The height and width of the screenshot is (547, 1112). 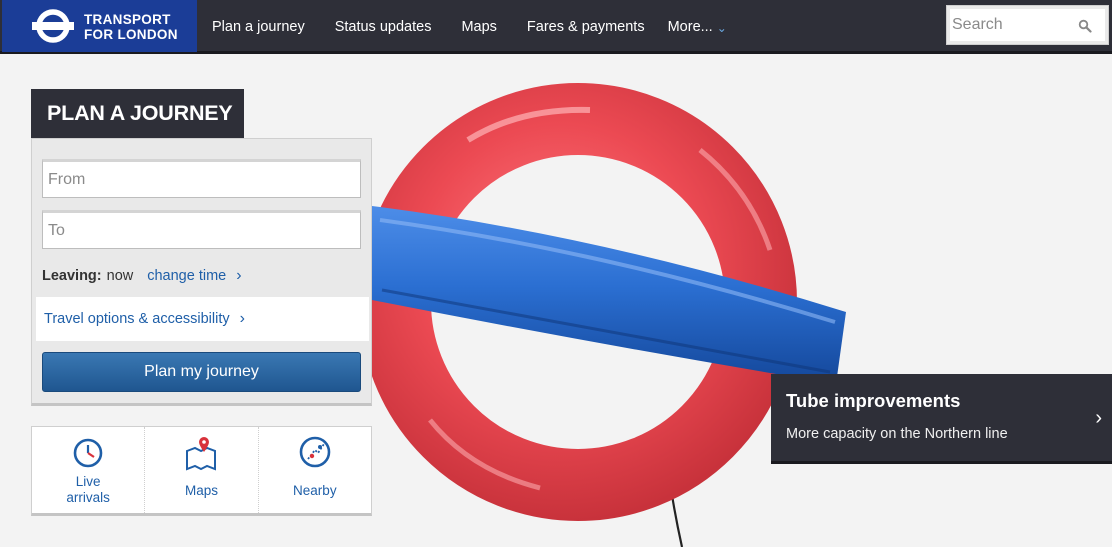 I want to click on quick-link-label: arrivals, so click(x=88, y=497).